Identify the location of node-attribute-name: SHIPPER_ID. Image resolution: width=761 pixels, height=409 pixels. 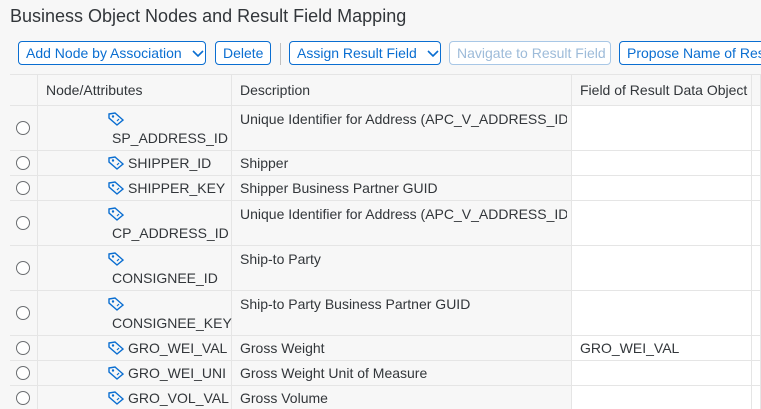
(170, 163).